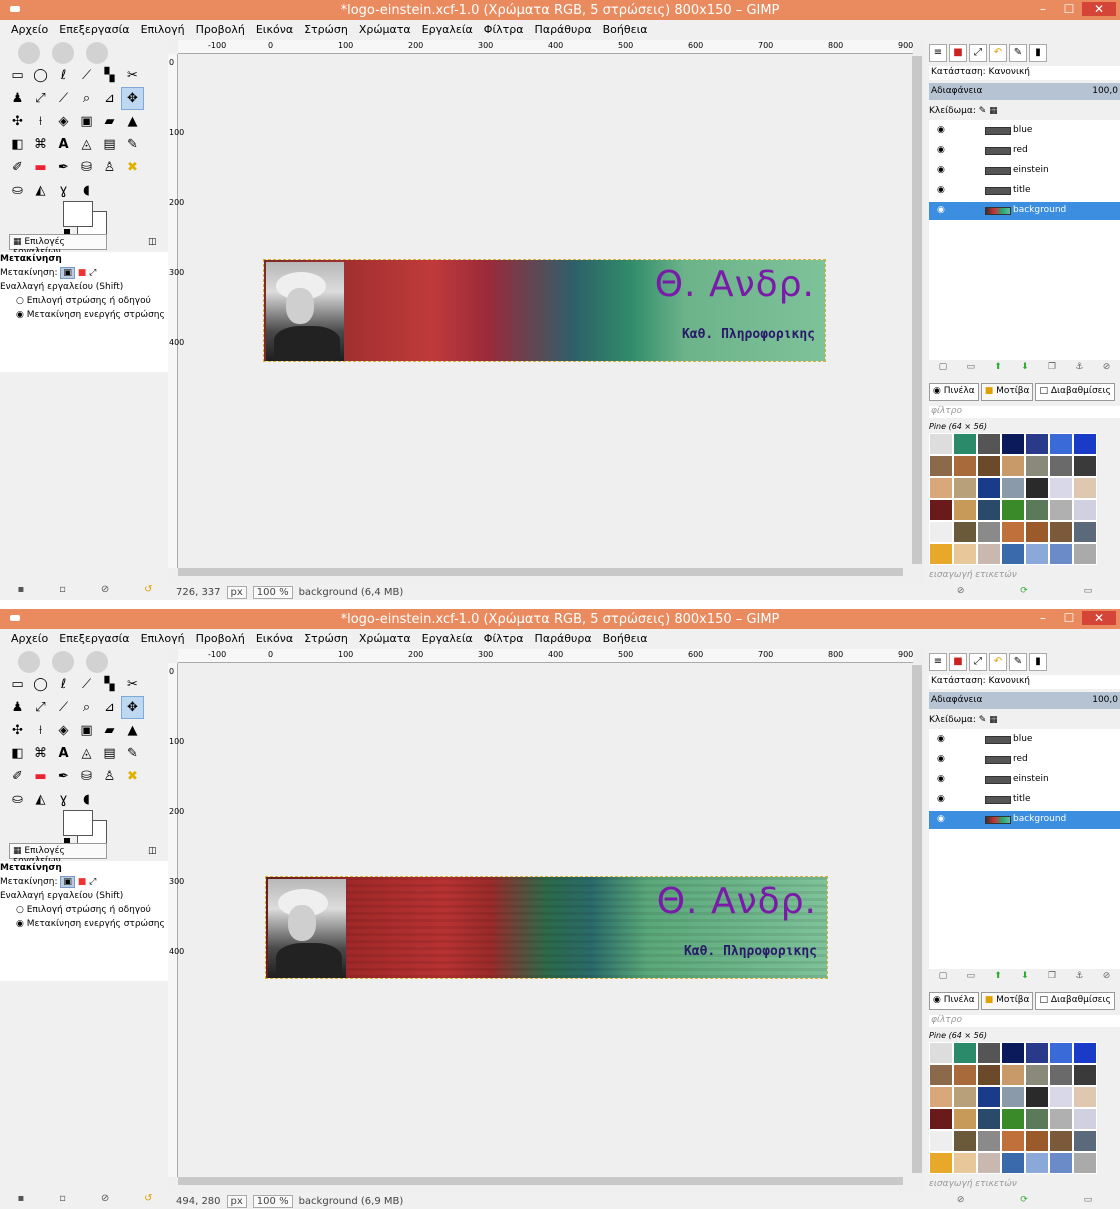  What do you see at coordinates (40, 167) in the screenshot?
I see `eraser-icon: ▬` at bounding box center [40, 167].